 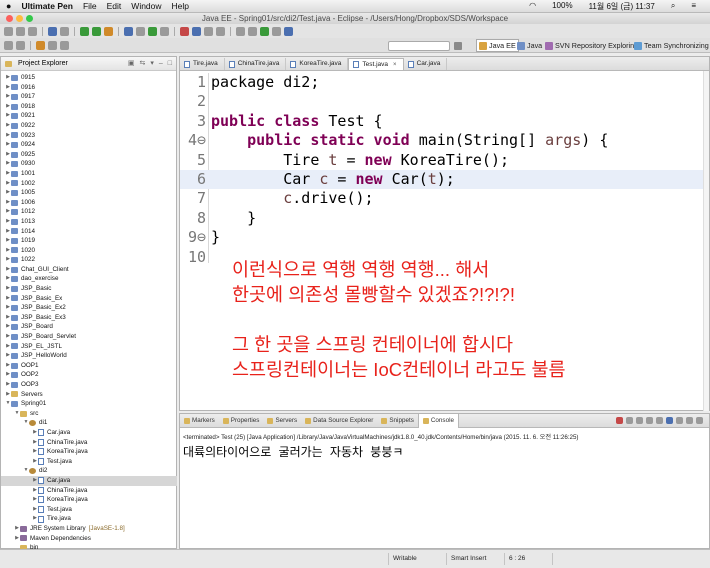 I want to click on perspective-svn: SVN Repository Exploring, so click(x=591, y=45).